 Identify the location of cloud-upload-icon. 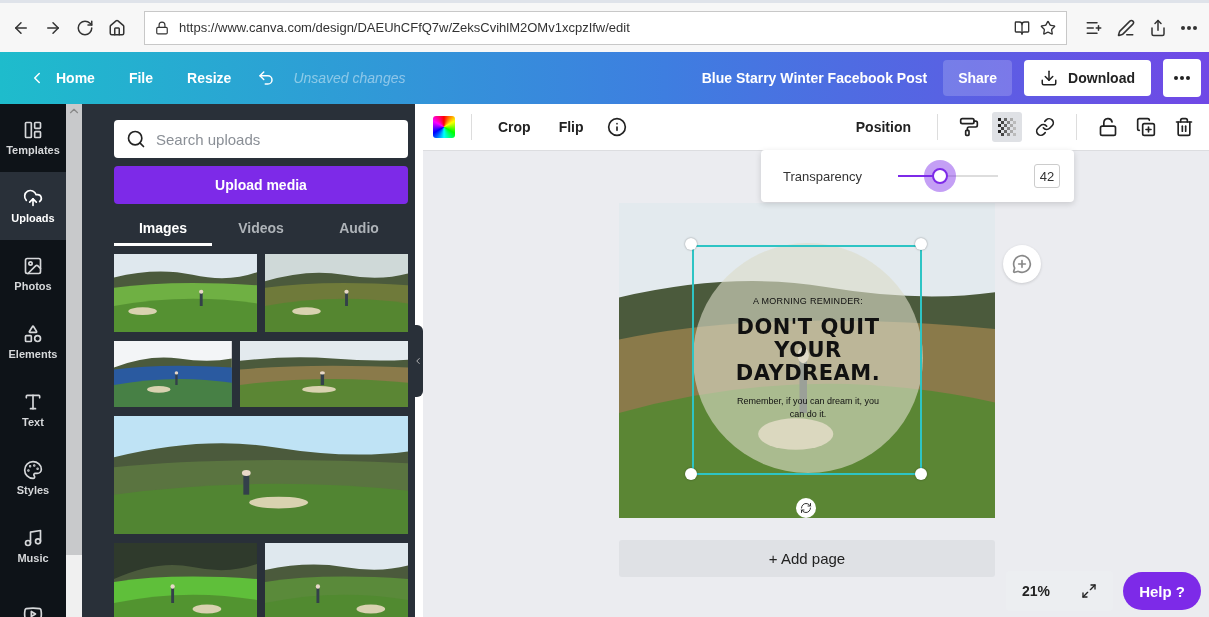
(33, 198).